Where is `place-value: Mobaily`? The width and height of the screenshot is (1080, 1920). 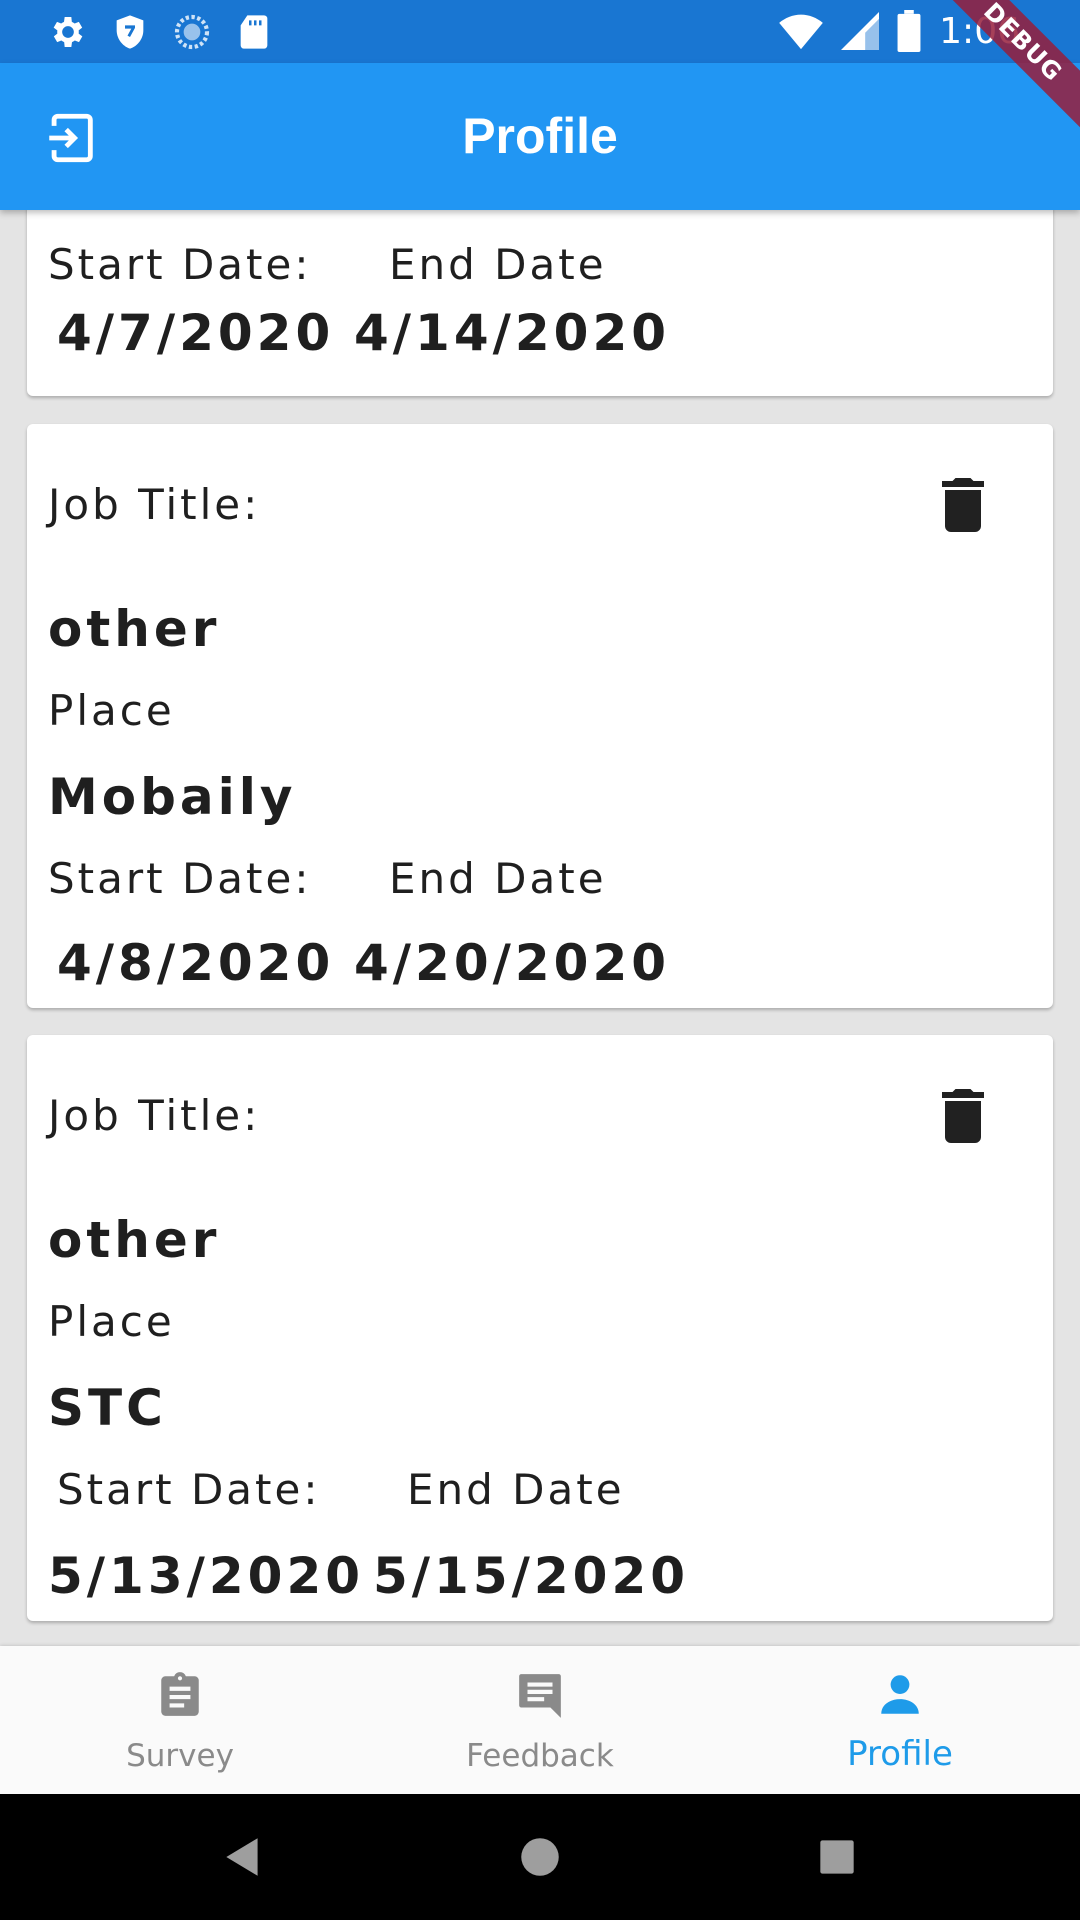
place-value: Mobaily is located at coordinates (172, 797).